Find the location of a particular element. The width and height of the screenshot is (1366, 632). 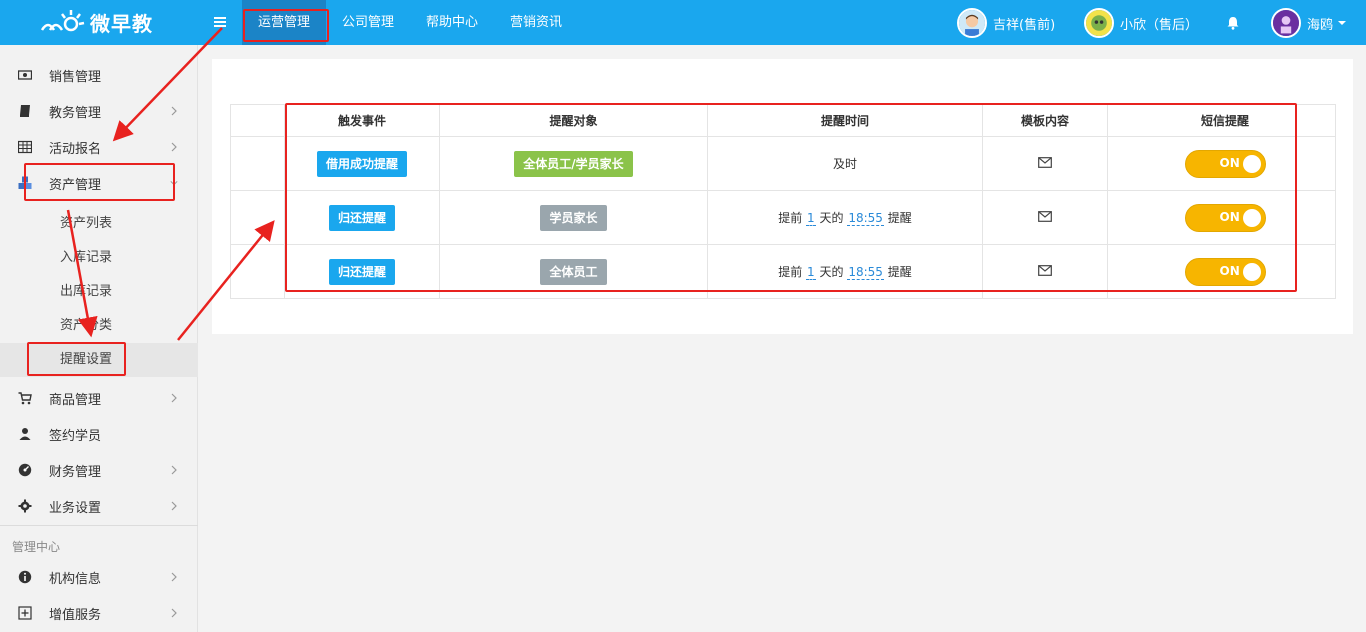

table-header-template: 模板内容 is located at coordinates (1045, 120).